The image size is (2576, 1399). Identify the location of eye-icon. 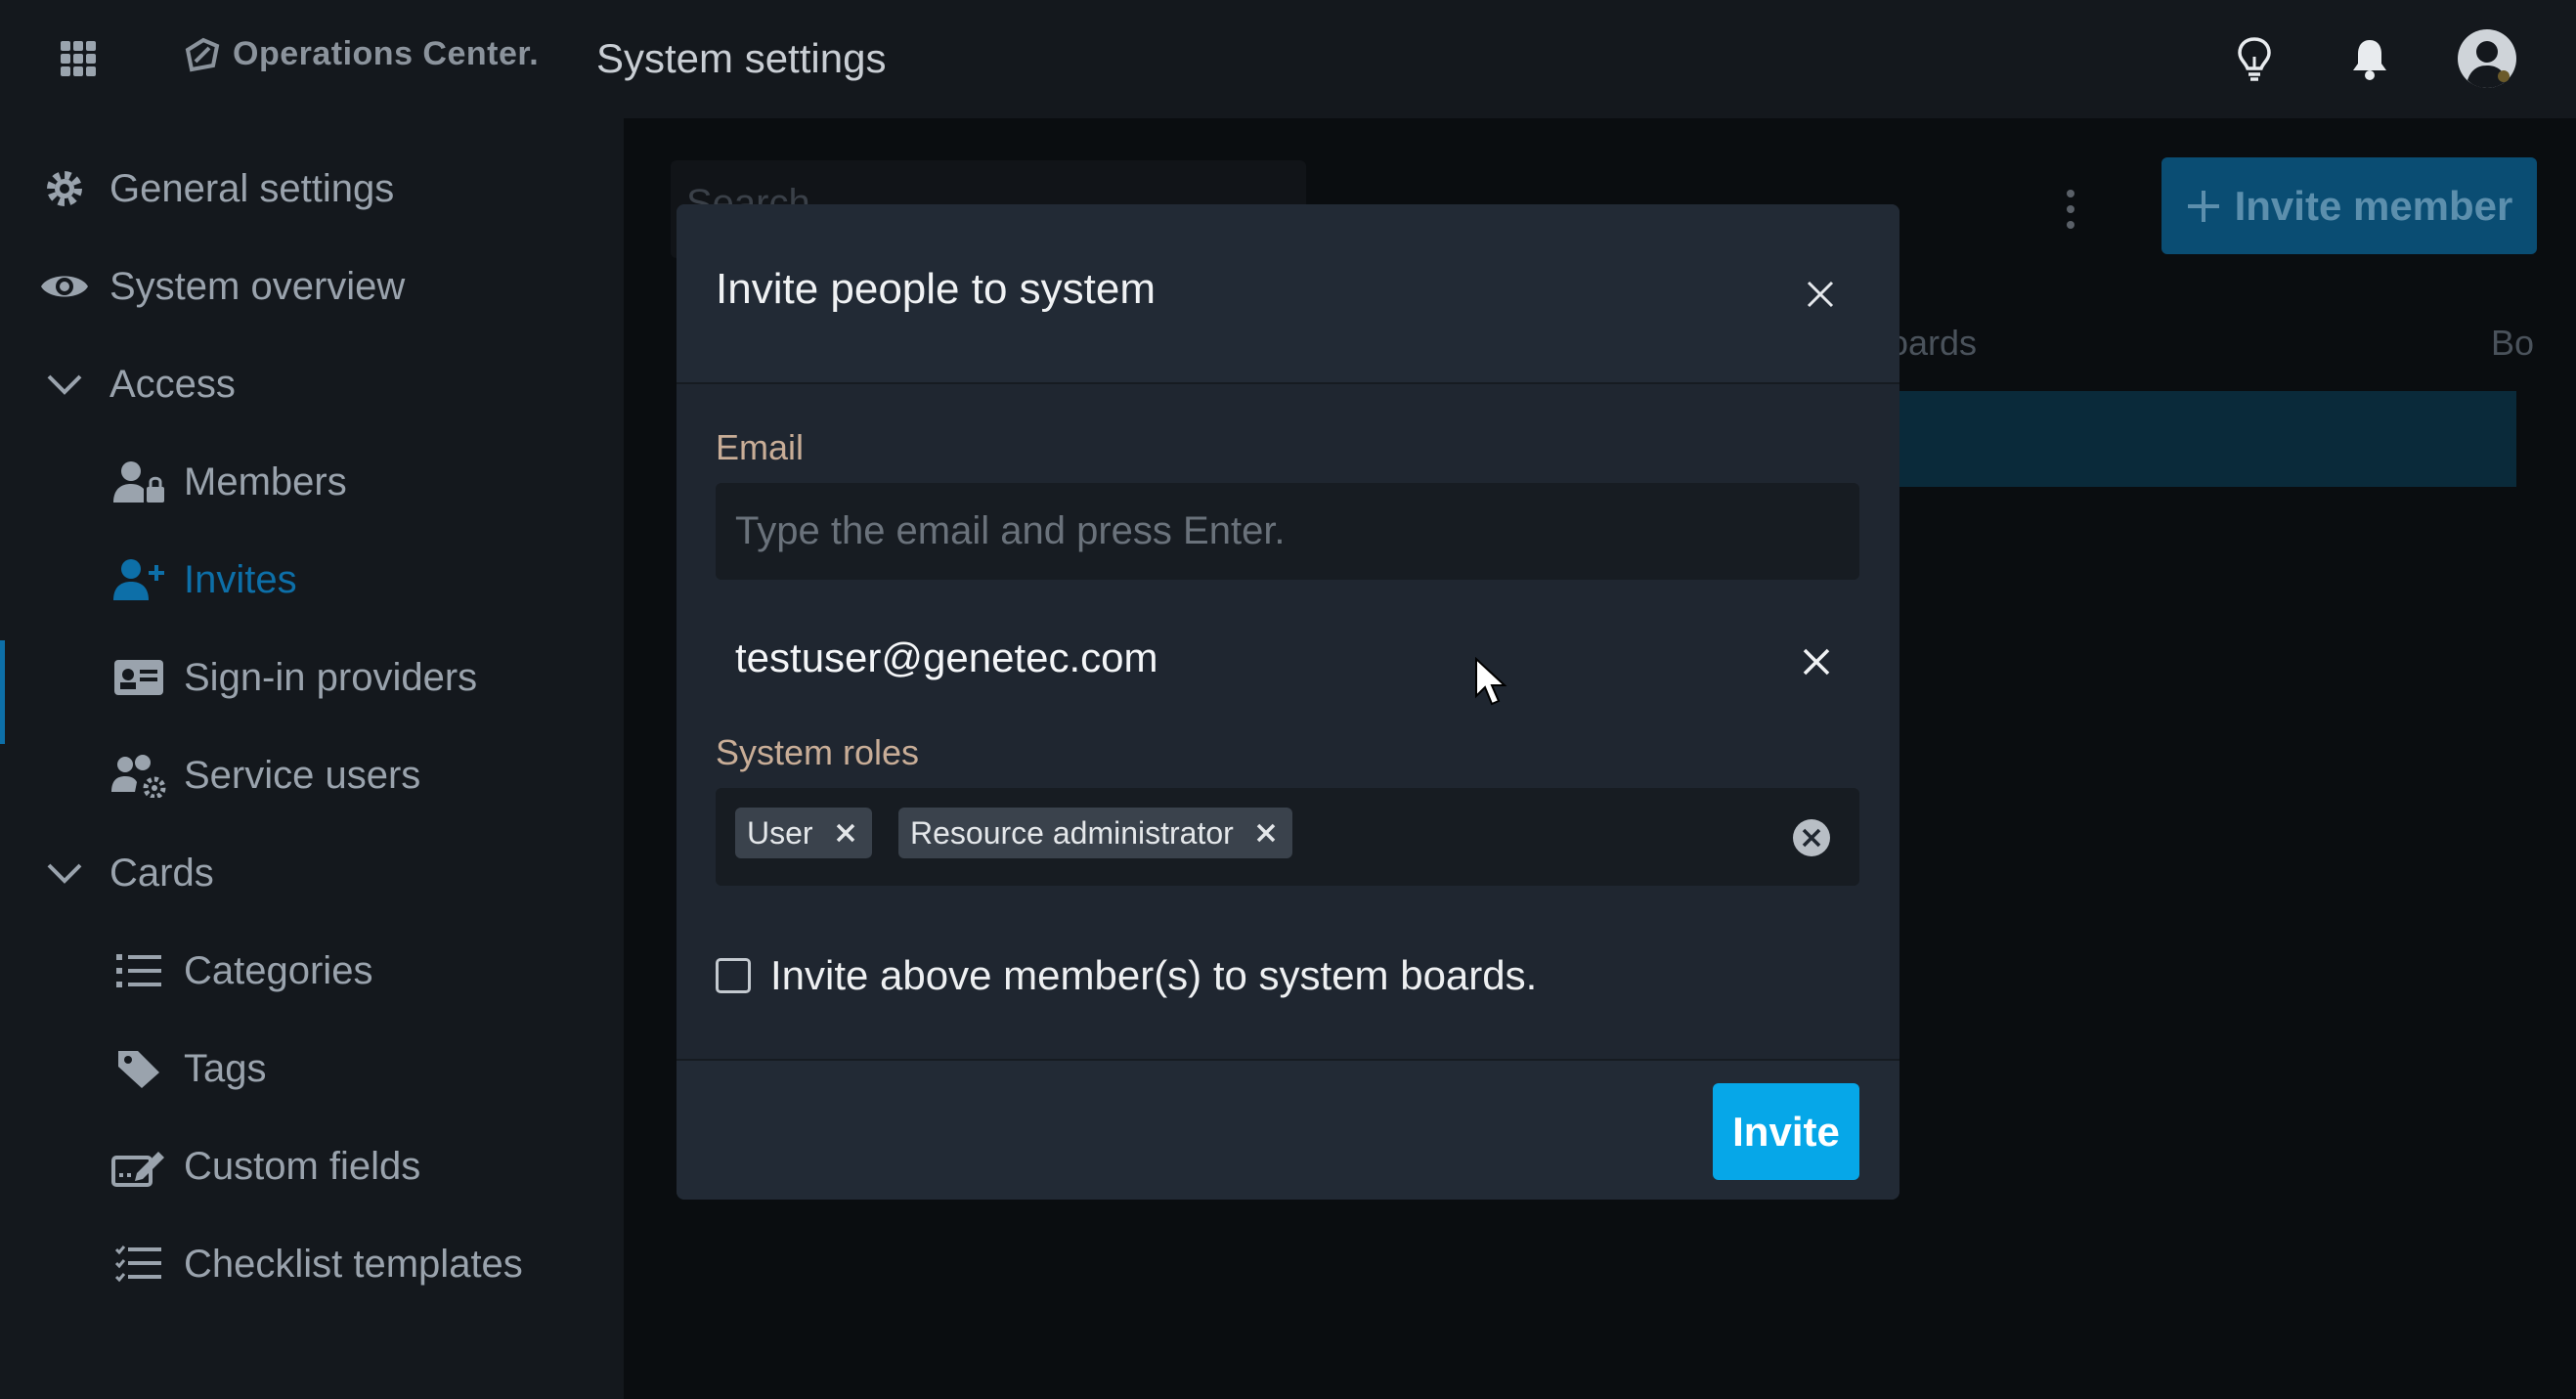
(64, 286).